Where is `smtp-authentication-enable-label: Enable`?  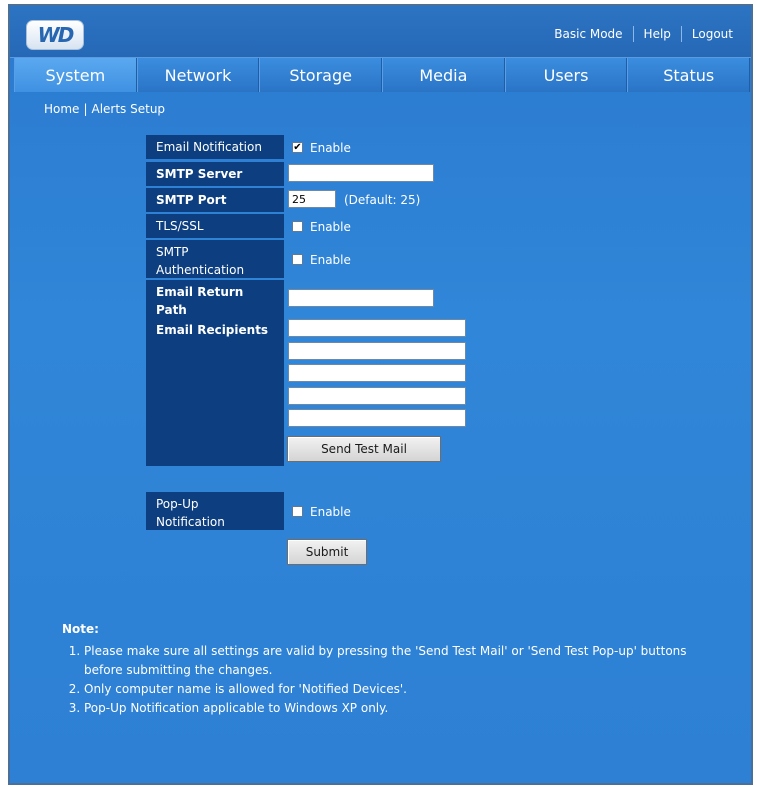 smtp-authentication-enable-label: Enable is located at coordinates (330, 260).